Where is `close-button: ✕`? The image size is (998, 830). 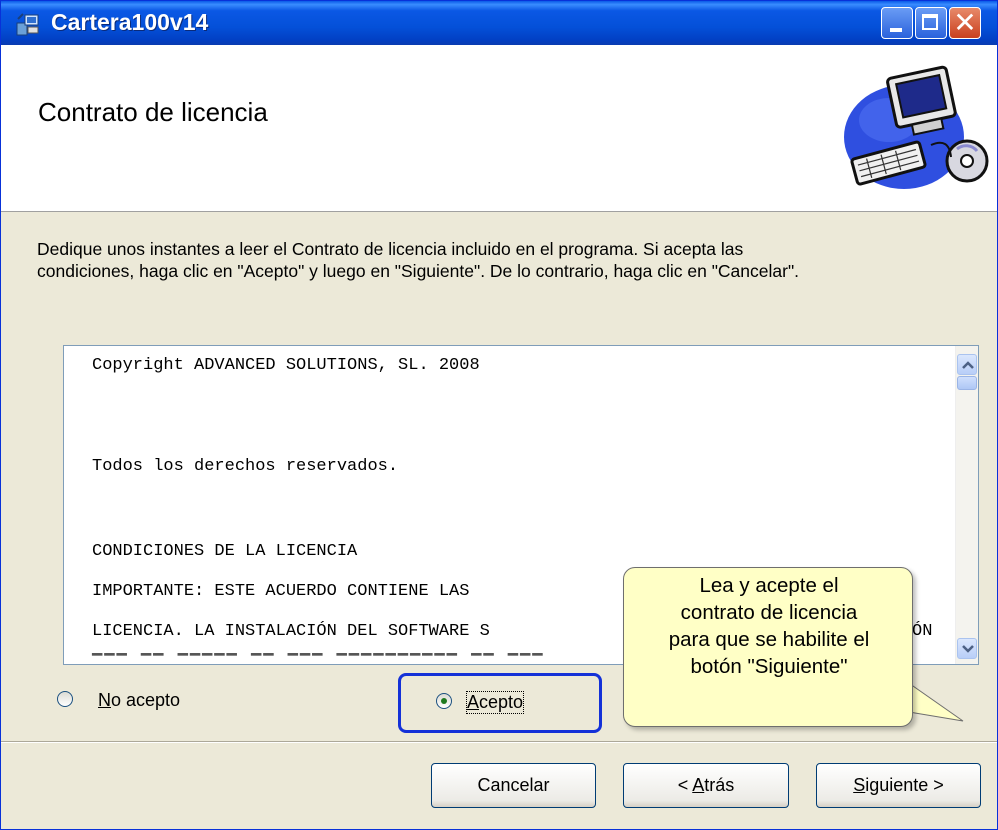
close-button: ✕ is located at coordinates (965, 22).